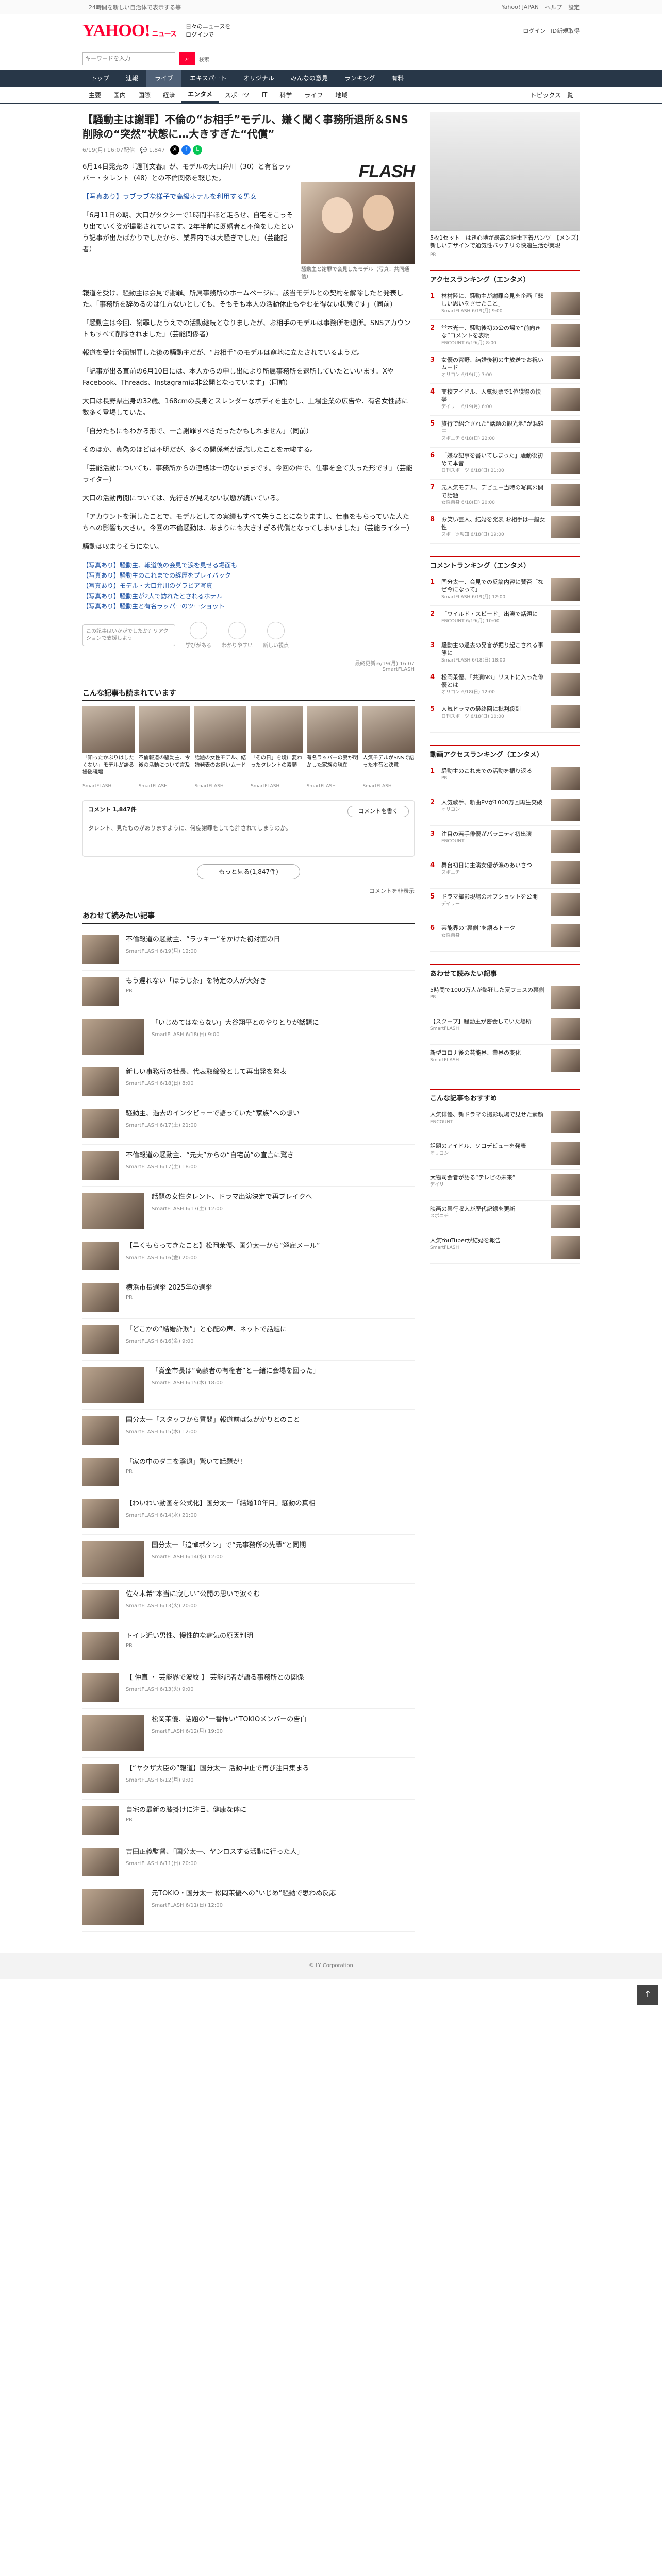 The width and height of the screenshot is (662, 2576). What do you see at coordinates (164, 747) in the screenshot?
I see `related-card: 不倫報道の騒動主、今後の活動について言及 SmartFLASH` at bounding box center [164, 747].